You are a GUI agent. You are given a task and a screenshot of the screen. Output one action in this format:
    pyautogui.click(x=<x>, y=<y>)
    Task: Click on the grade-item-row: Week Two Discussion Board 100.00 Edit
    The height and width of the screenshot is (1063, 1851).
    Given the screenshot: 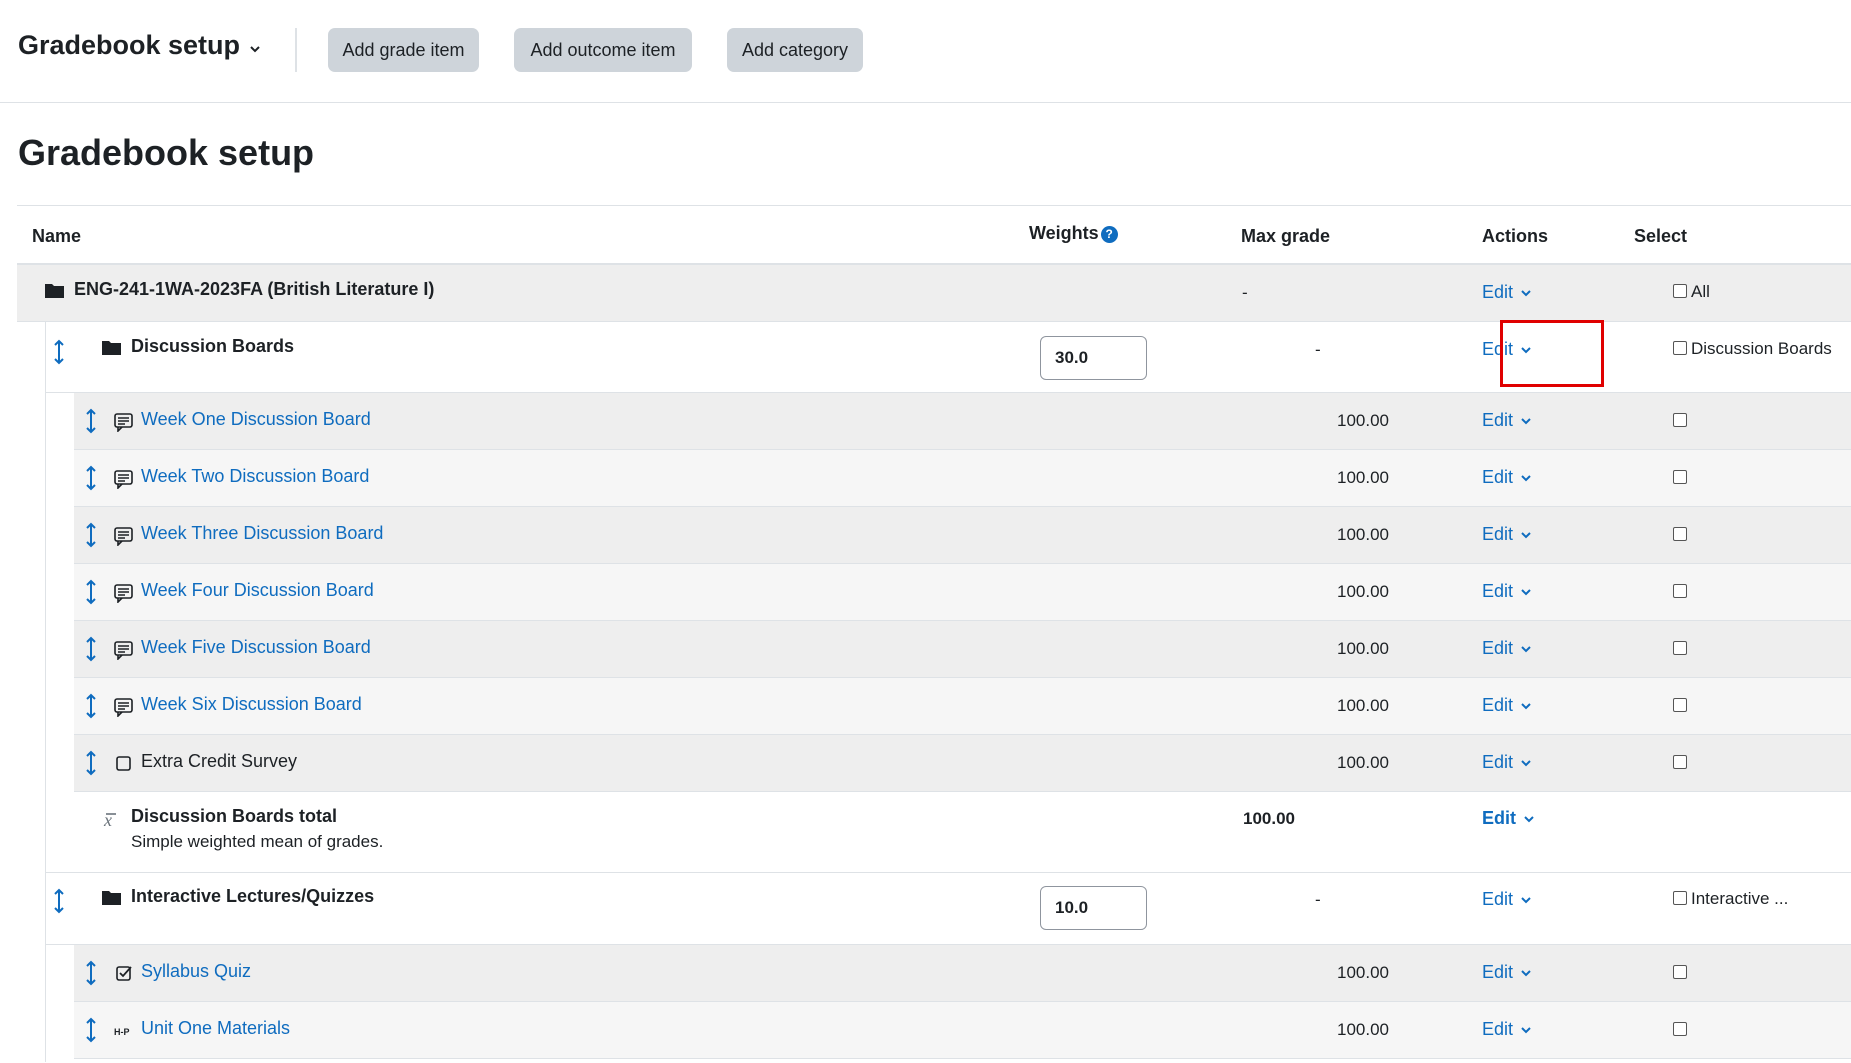 What is the action you would take?
    pyautogui.click(x=962, y=478)
    